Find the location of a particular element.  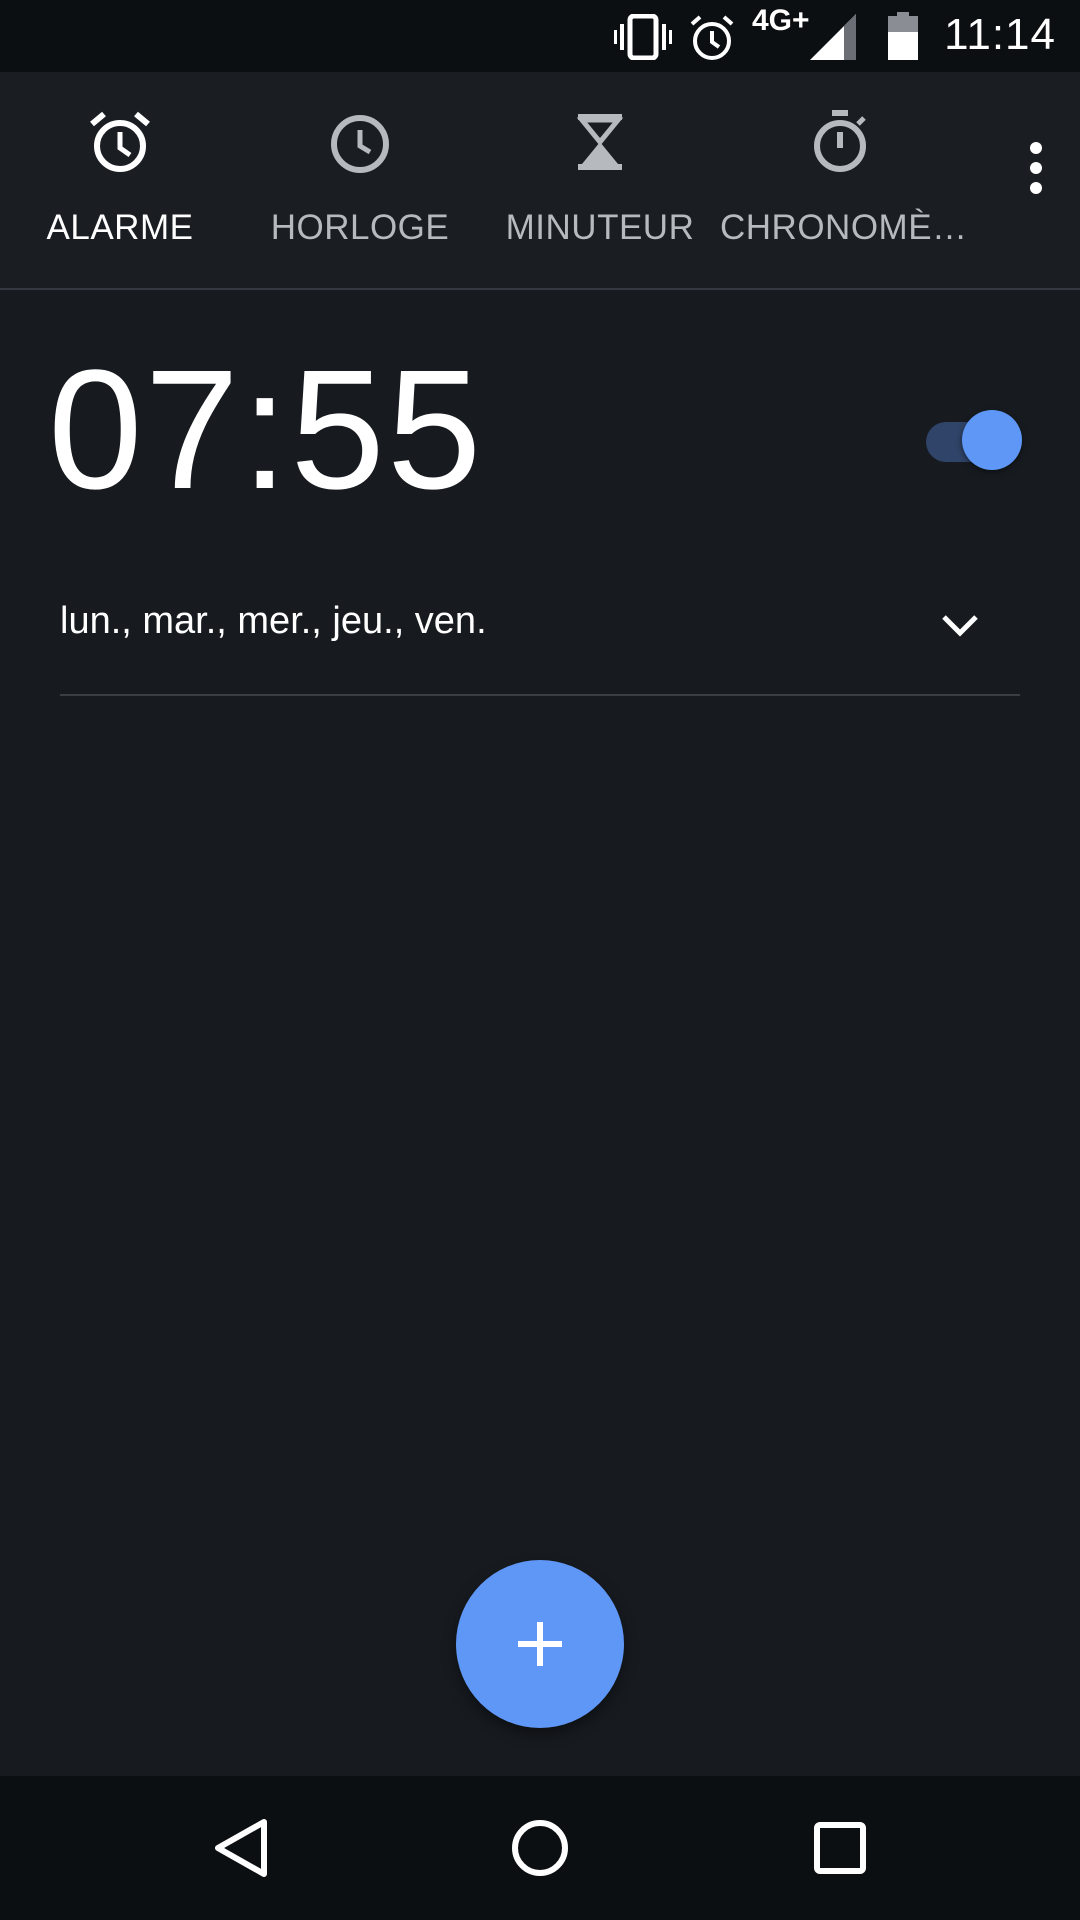

back-icon is located at coordinates (241, 1848).